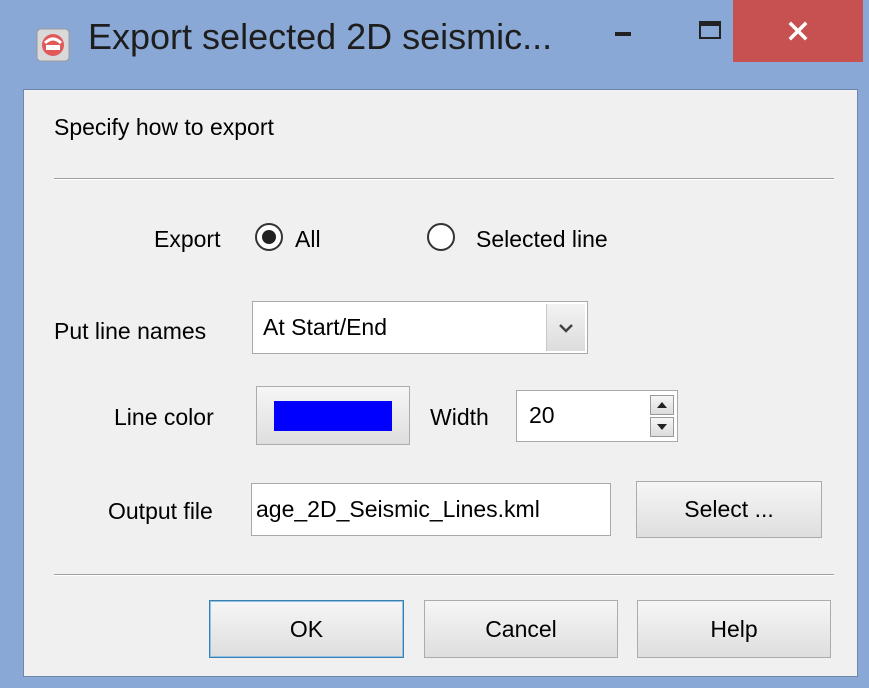 The image size is (869, 688). What do you see at coordinates (597, 416) in the screenshot?
I see `width-spinner: 20` at bounding box center [597, 416].